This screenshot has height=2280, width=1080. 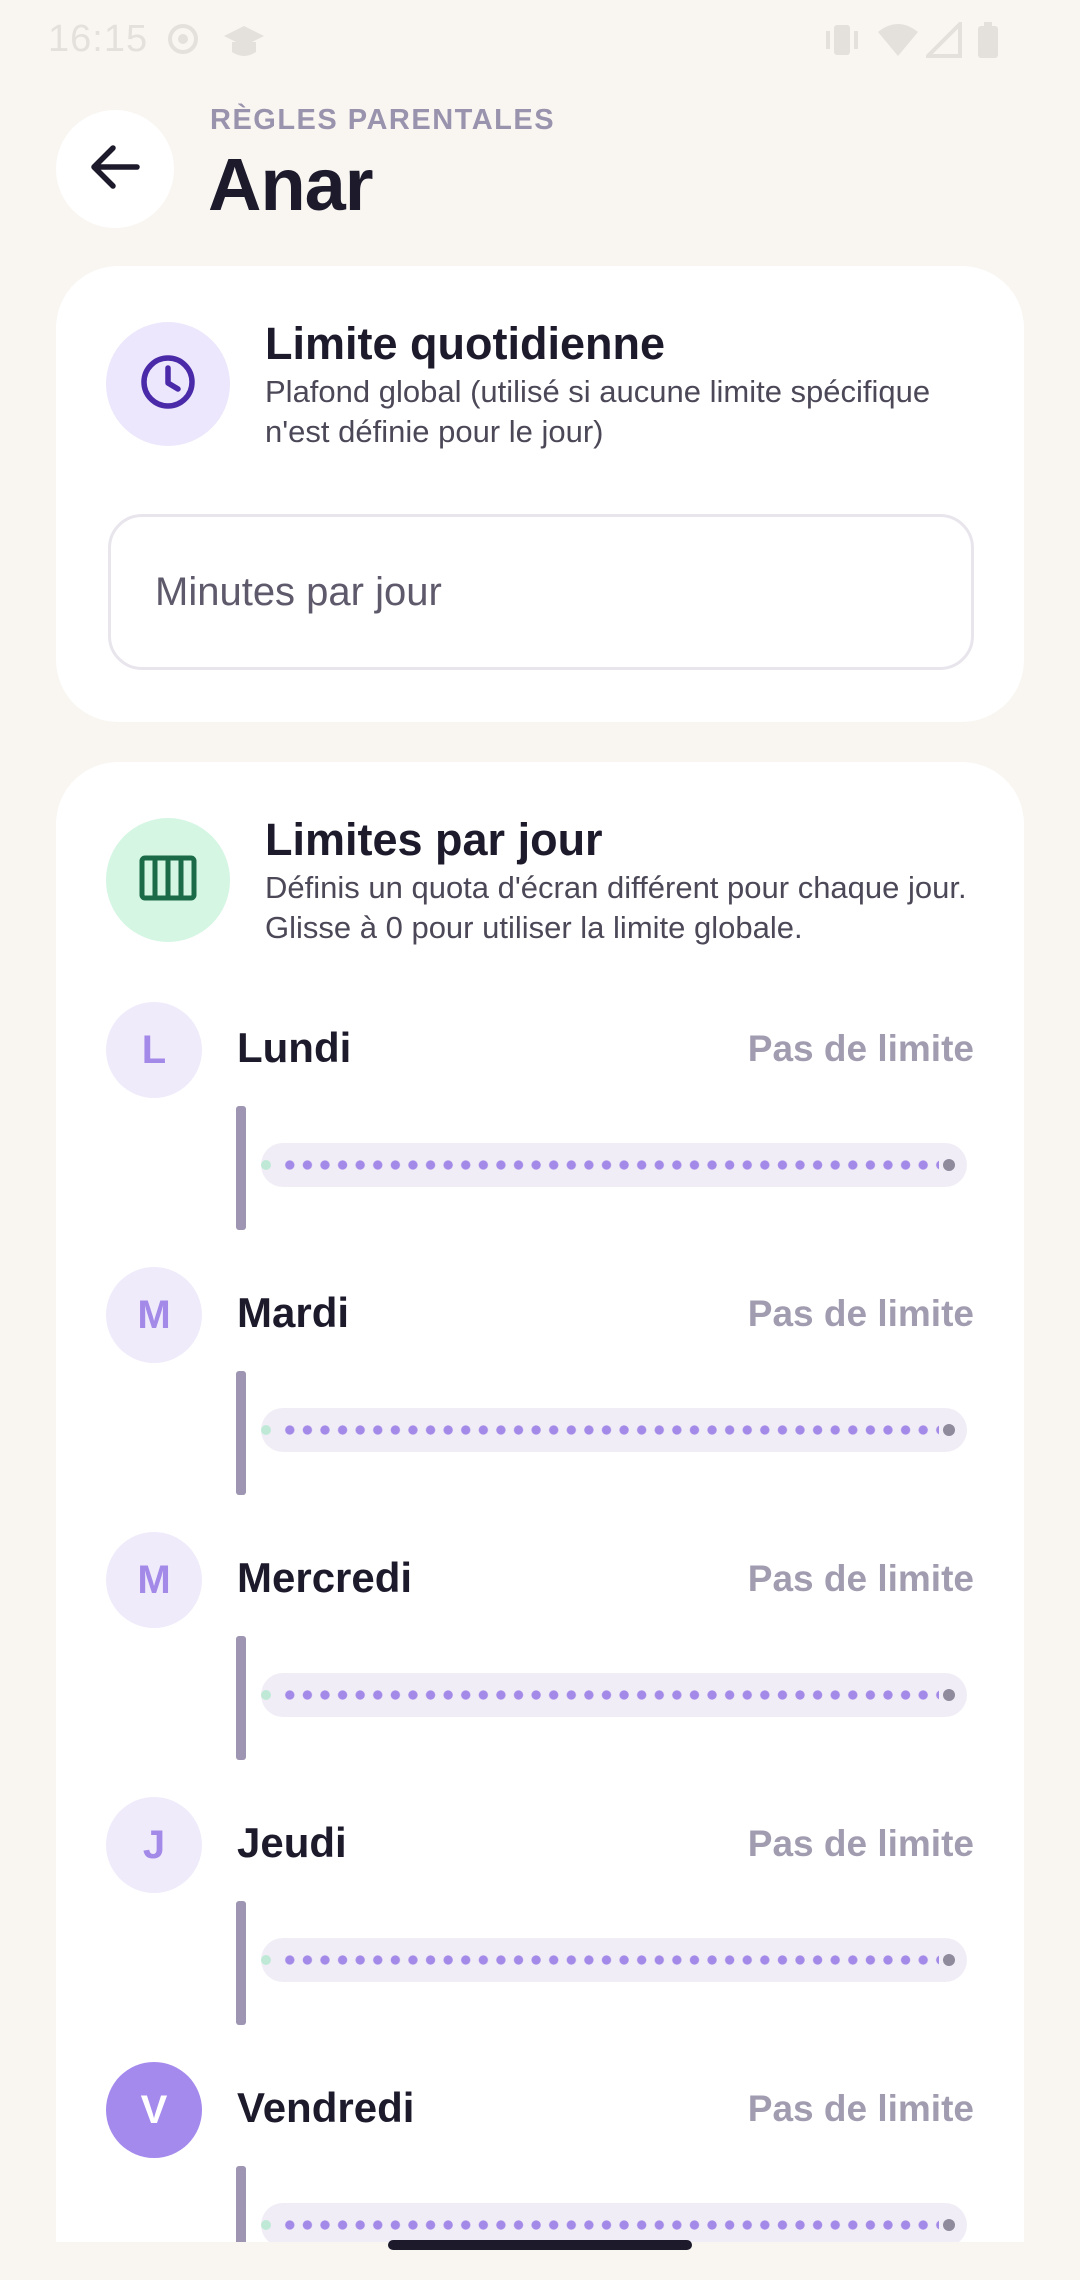 What do you see at coordinates (383, 120) in the screenshot?
I see `header-eyebrow: RÈGLES PARENTALES` at bounding box center [383, 120].